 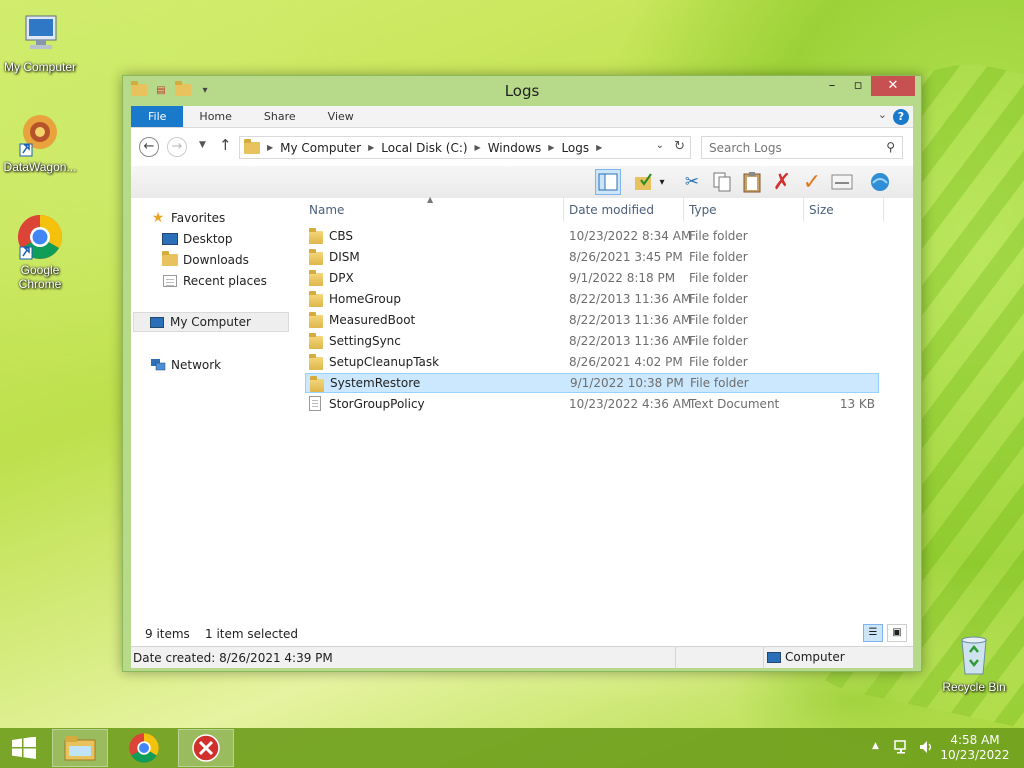 What do you see at coordinates (882, 114) in the screenshot?
I see `expand-ribbon-icon: ⌄` at bounding box center [882, 114].